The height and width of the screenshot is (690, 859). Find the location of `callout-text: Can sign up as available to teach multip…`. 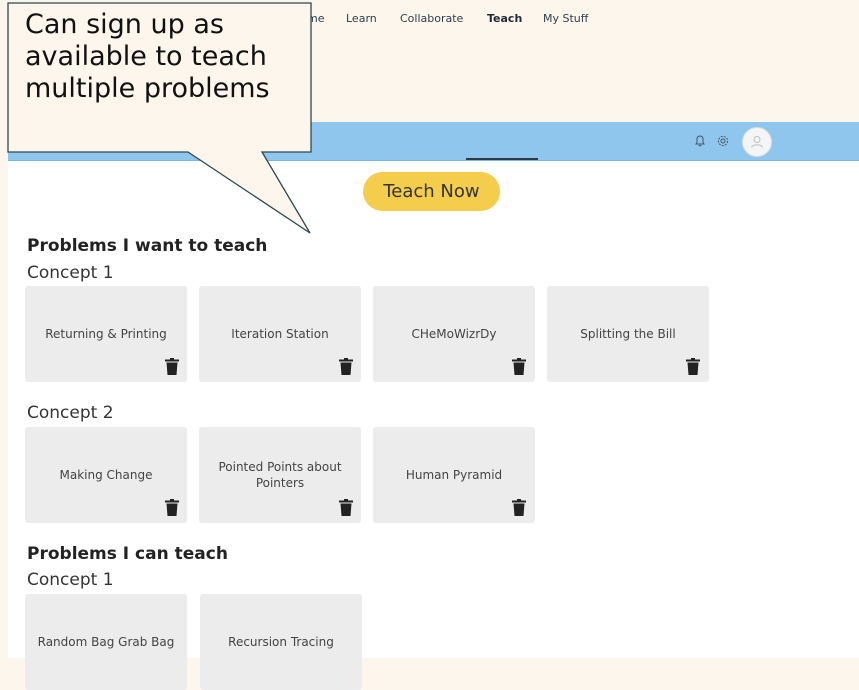

callout-text: Can sign up as available to teach multip… is located at coordinates (147, 56).